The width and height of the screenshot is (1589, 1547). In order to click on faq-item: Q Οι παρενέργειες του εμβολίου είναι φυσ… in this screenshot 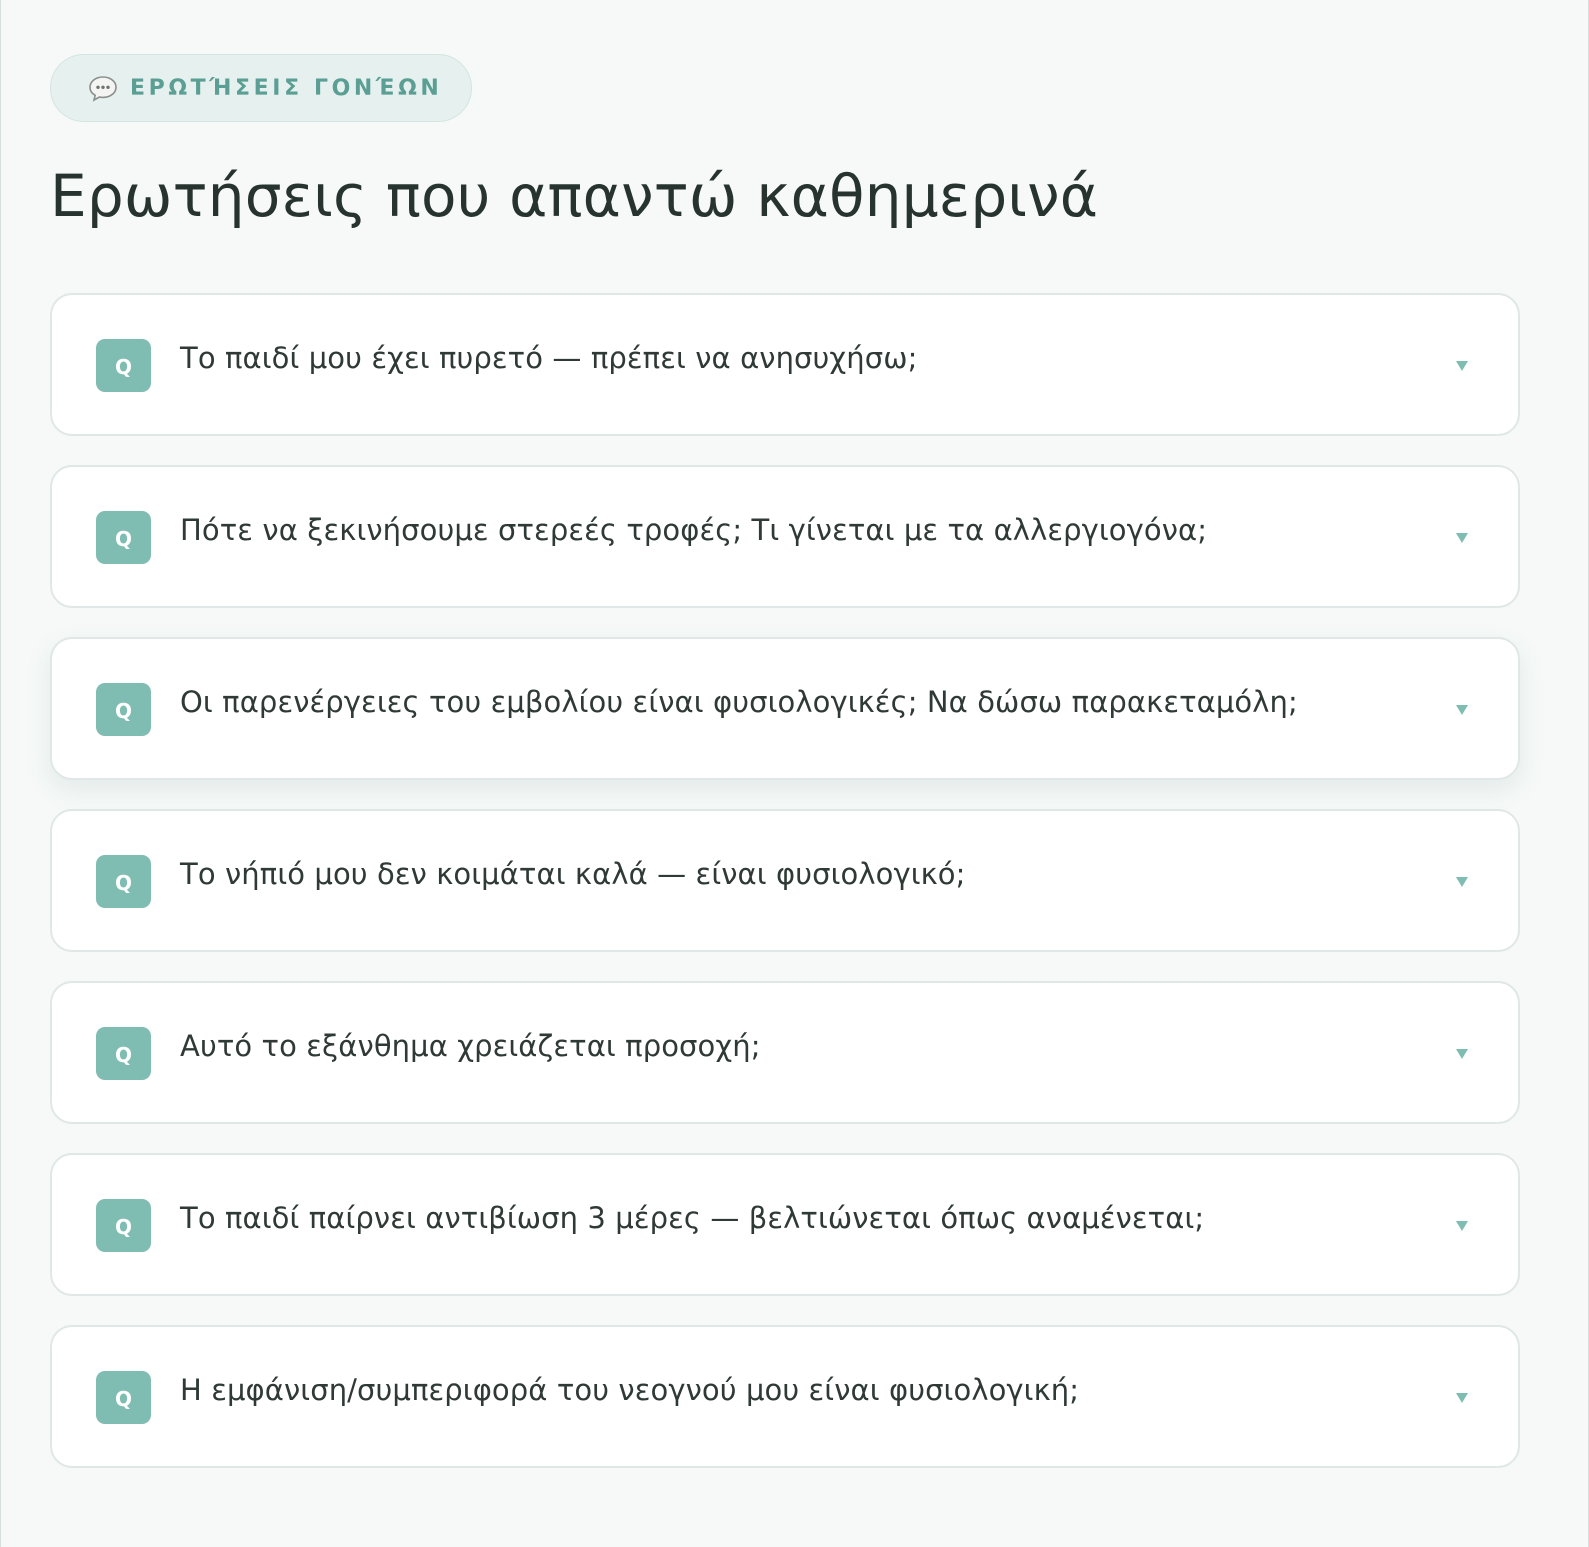, I will do `click(785, 708)`.